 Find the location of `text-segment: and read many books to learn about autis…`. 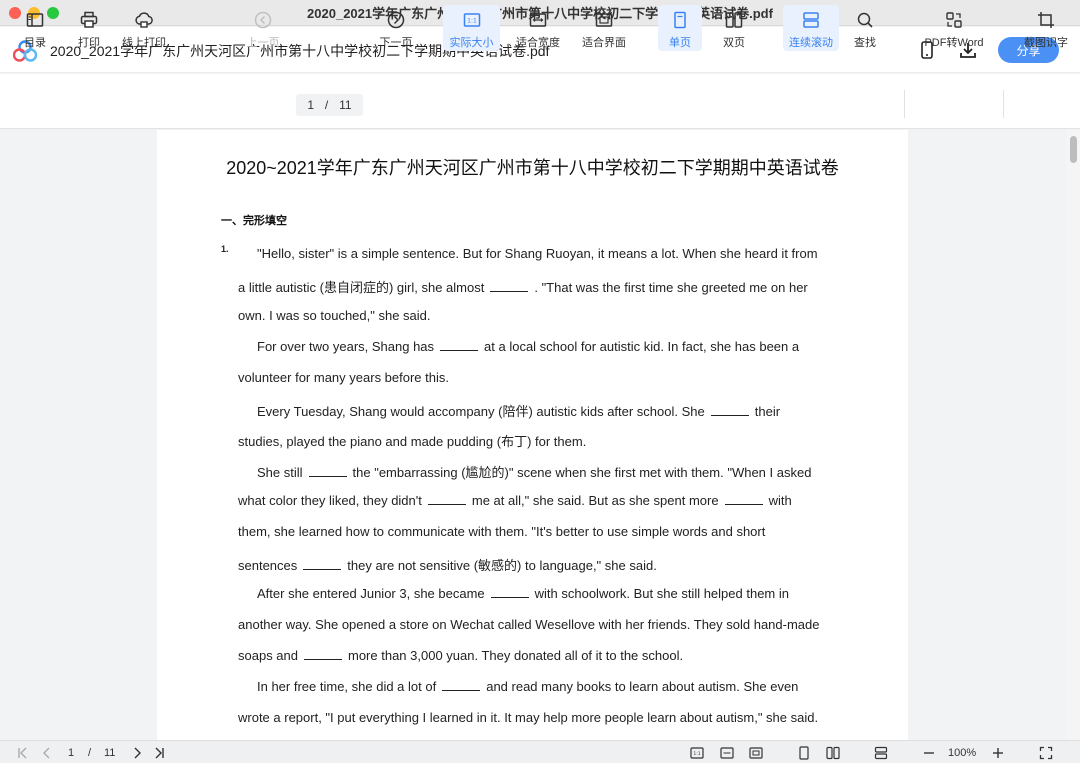

text-segment: and read many books to learn about autis… is located at coordinates (642, 686).